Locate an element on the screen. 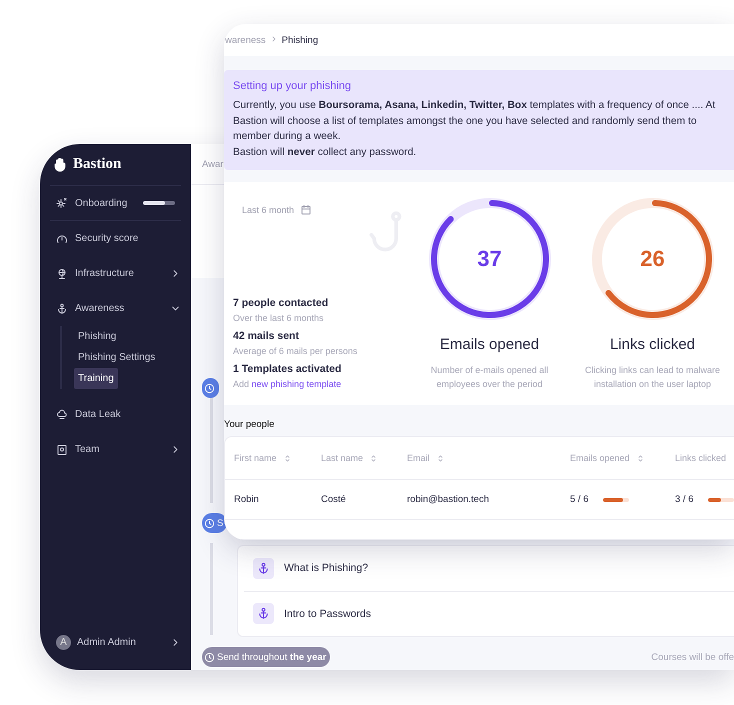 Image resolution: width=734 pixels, height=705 pixels. hand-icon is located at coordinates (60, 164).